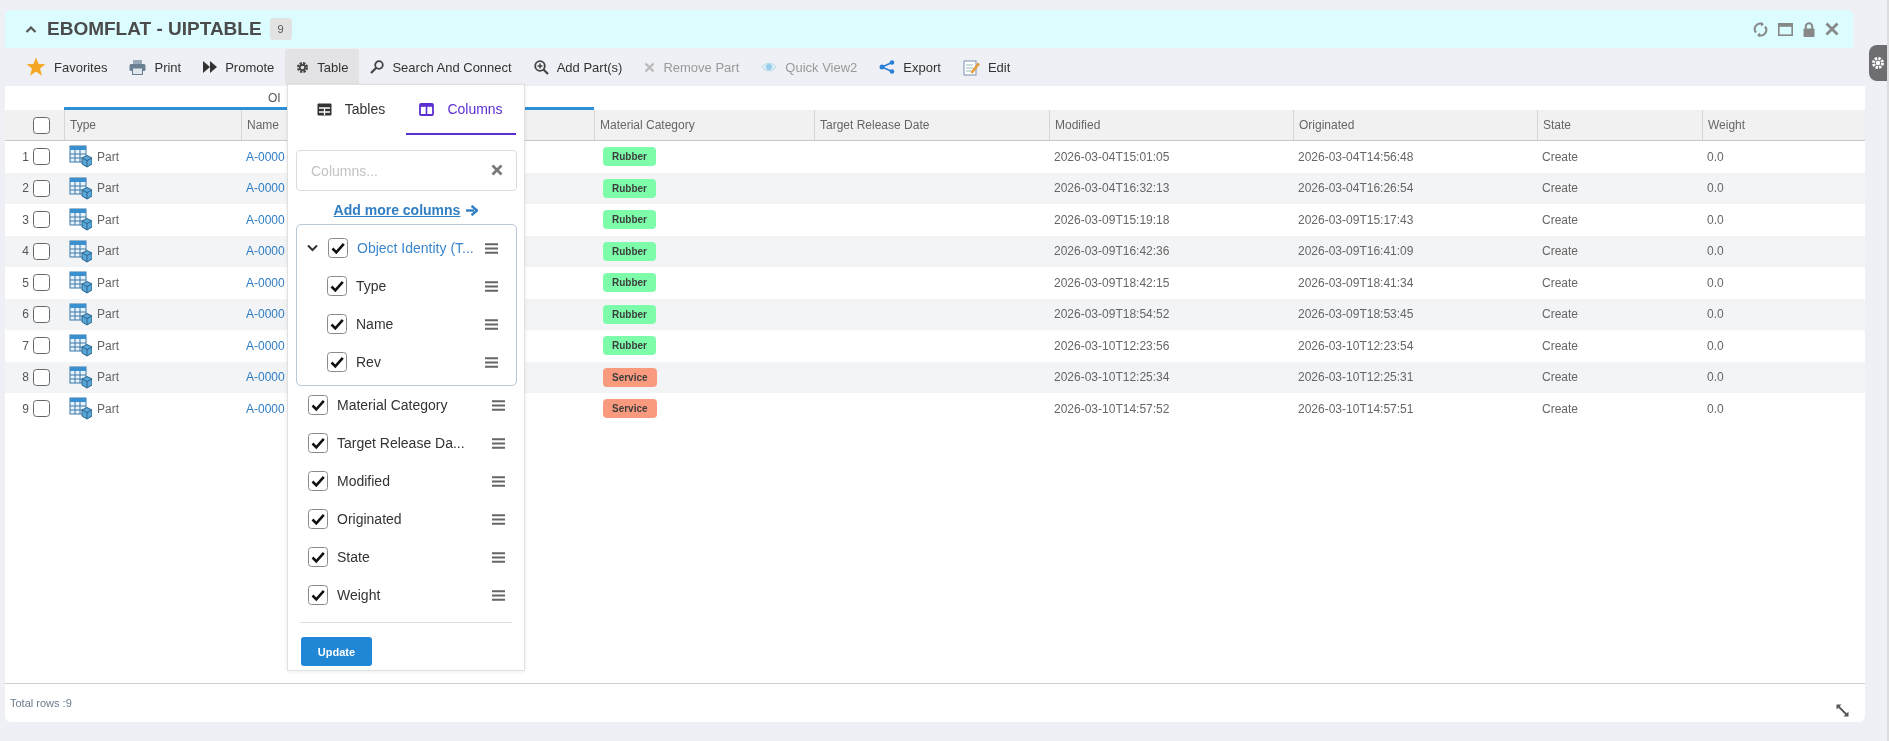  Describe the element at coordinates (83, 125) in the screenshot. I see `column-header: Type` at that location.